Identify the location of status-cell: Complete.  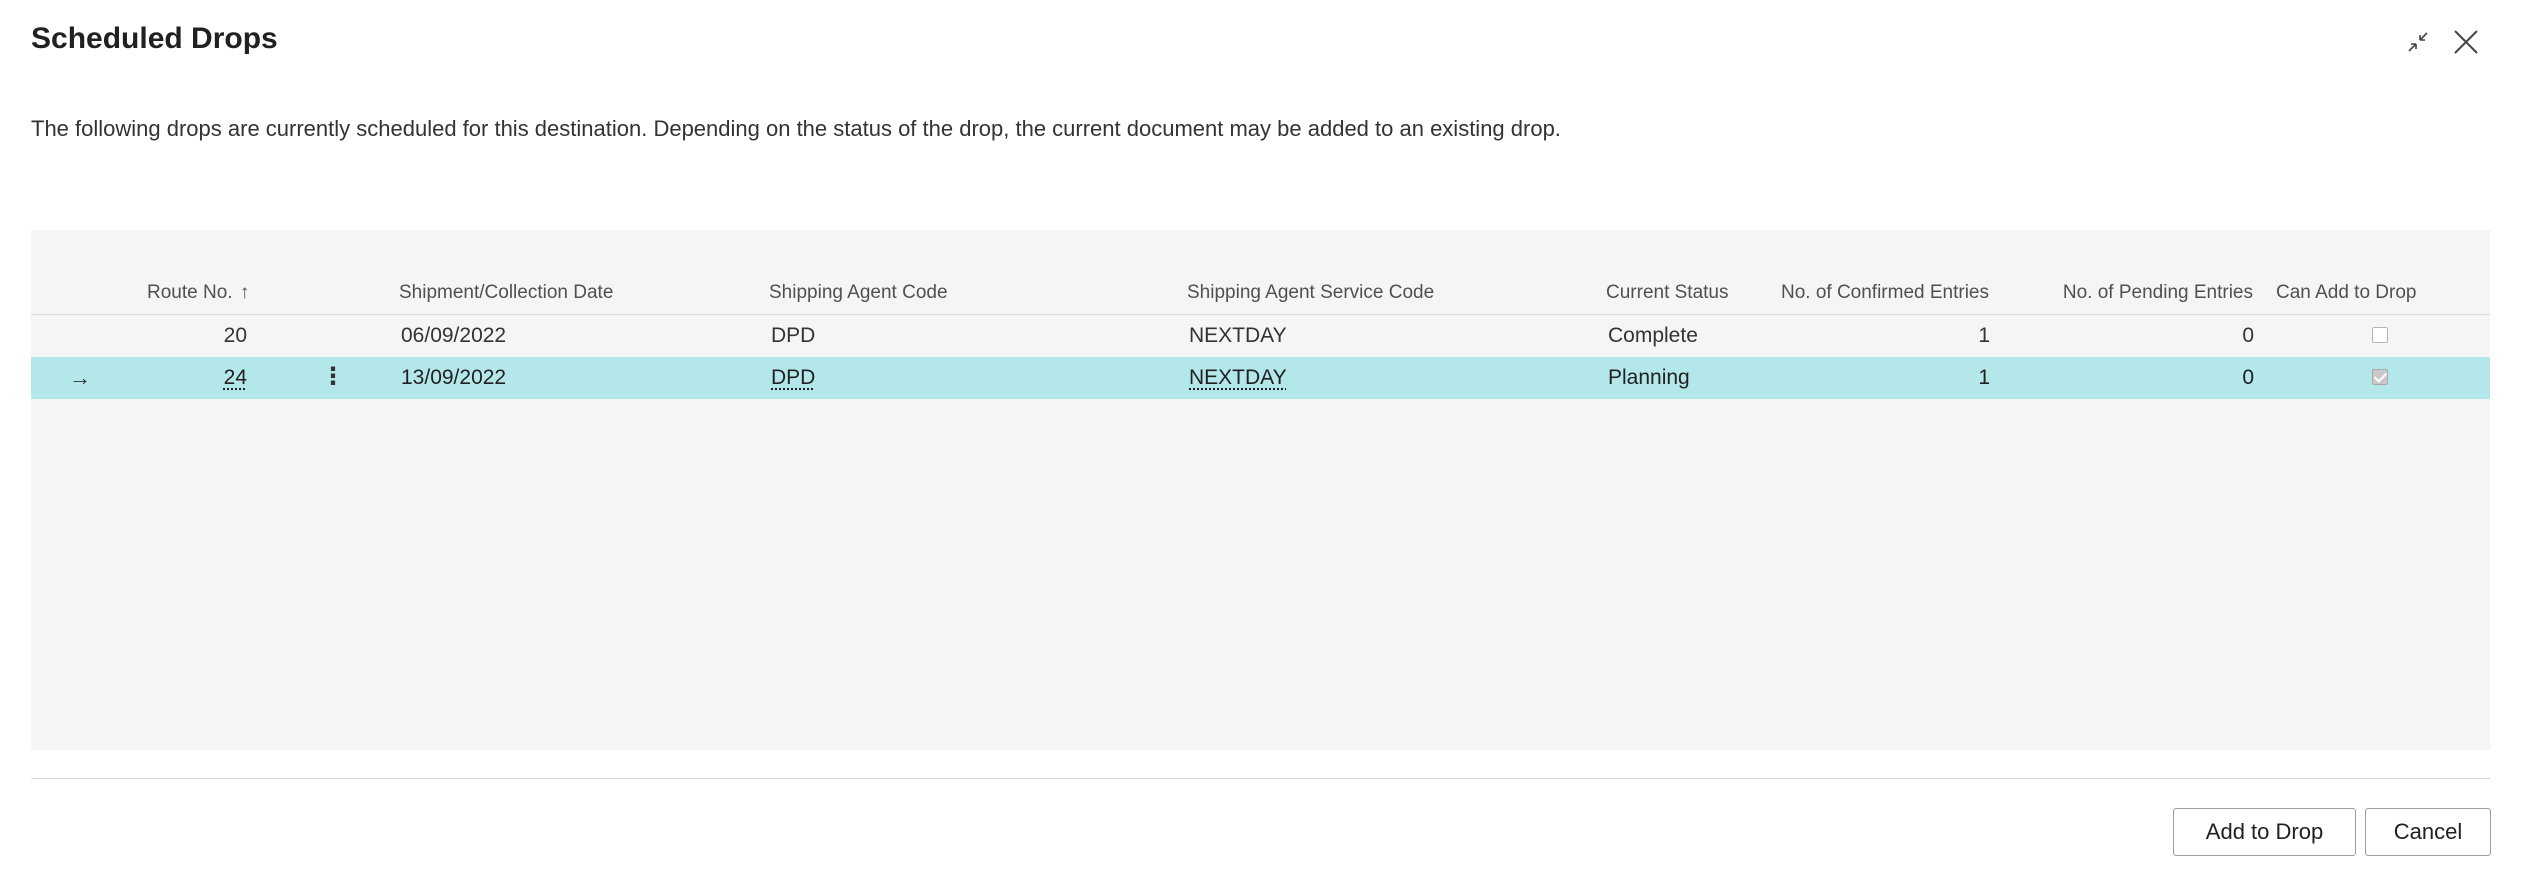
(1653, 335).